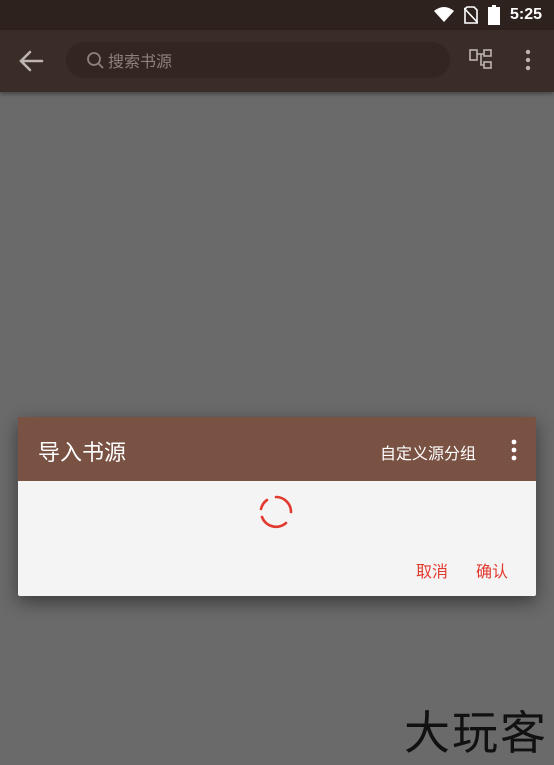 The image size is (554, 765). Describe the element at coordinates (31, 61) in the screenshot. I see `back-button` at that location.